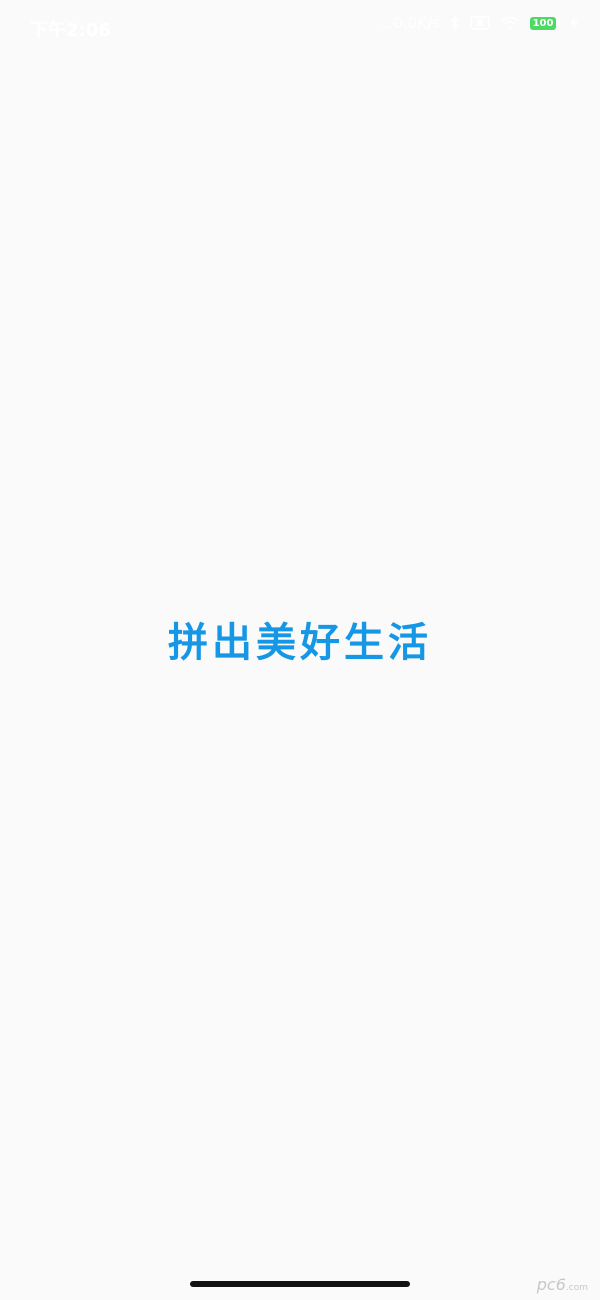 This screenshot has width=600, height=1300. I want to click on battery-icon: 100, so click(545, 23).